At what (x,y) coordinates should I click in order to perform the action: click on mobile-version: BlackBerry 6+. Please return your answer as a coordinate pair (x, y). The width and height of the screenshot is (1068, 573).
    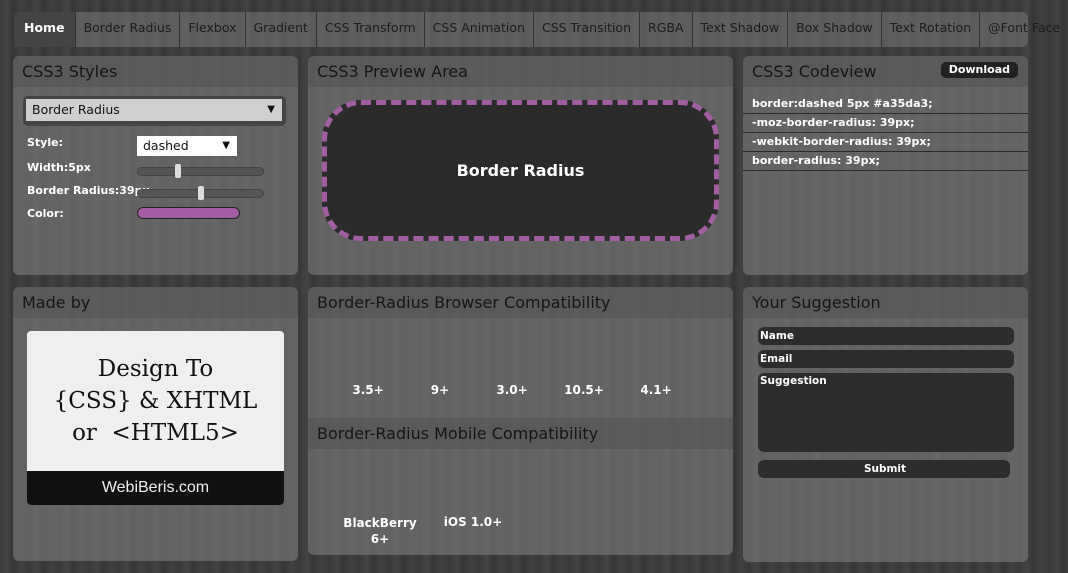
    Looking at the image, I should click on (380, 531).